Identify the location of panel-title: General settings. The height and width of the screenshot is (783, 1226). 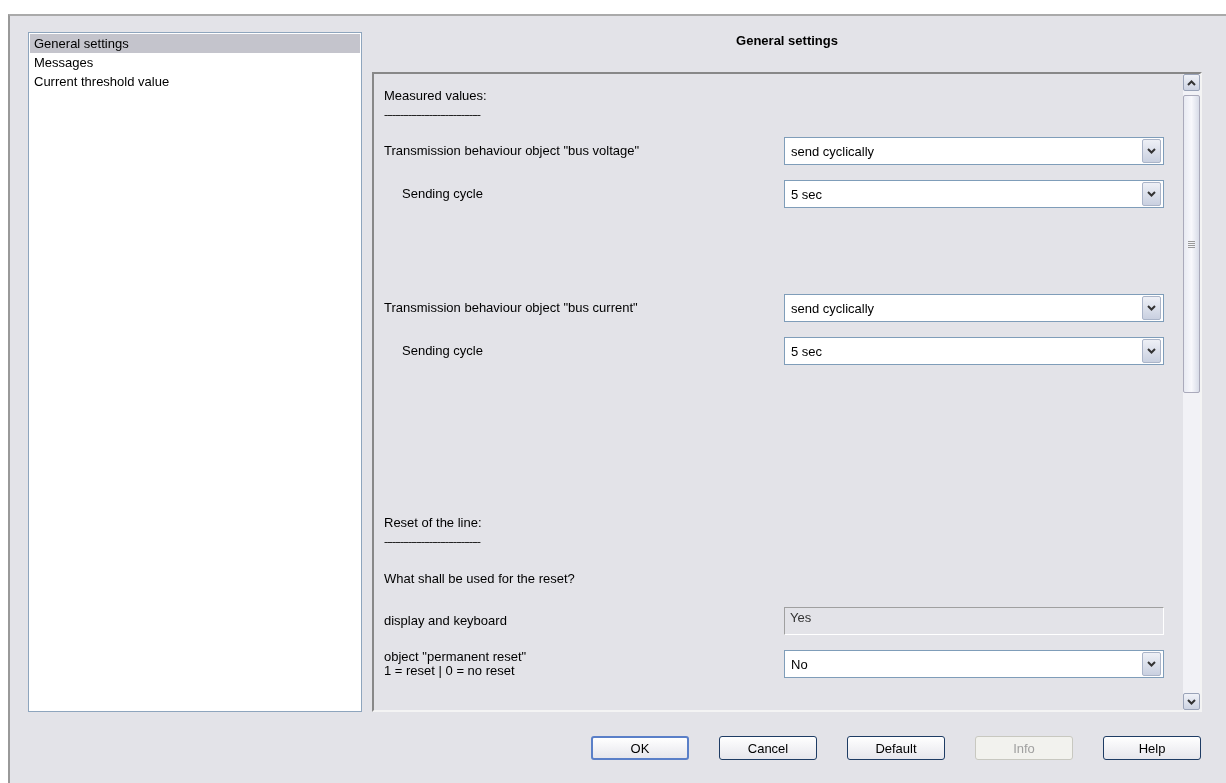
(787, 41).